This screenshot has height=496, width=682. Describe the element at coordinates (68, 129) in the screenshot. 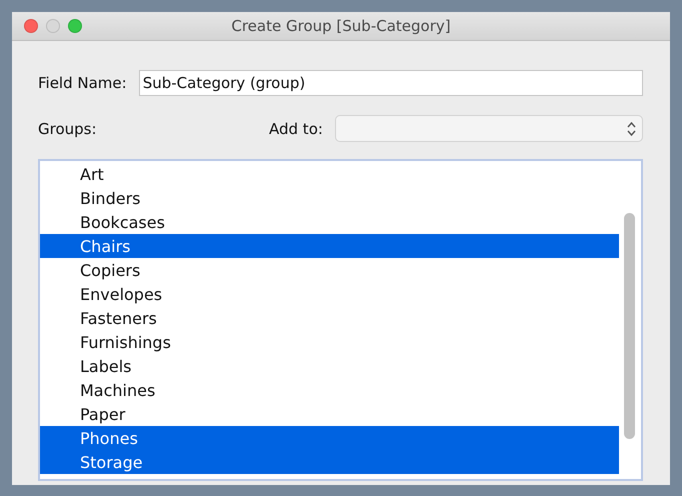

I see `groups-label: Groups:` at that location.